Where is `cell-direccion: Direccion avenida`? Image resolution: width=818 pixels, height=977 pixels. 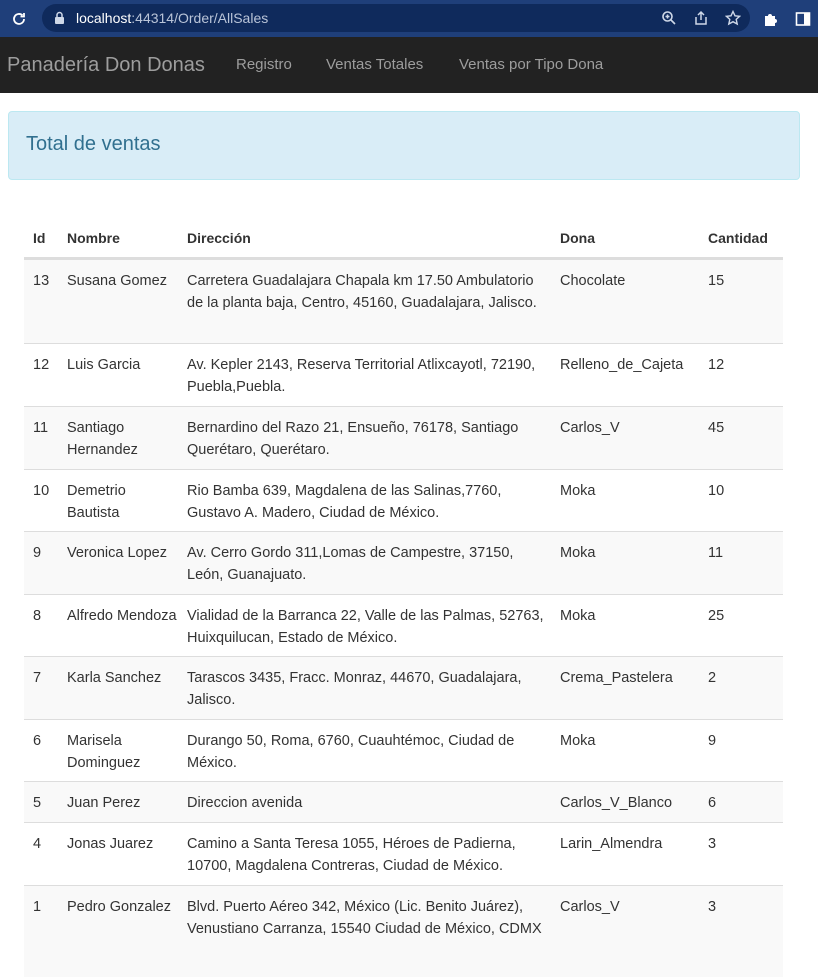 cell-direccion: Direccion avenida is located at coordinates (245, 803).